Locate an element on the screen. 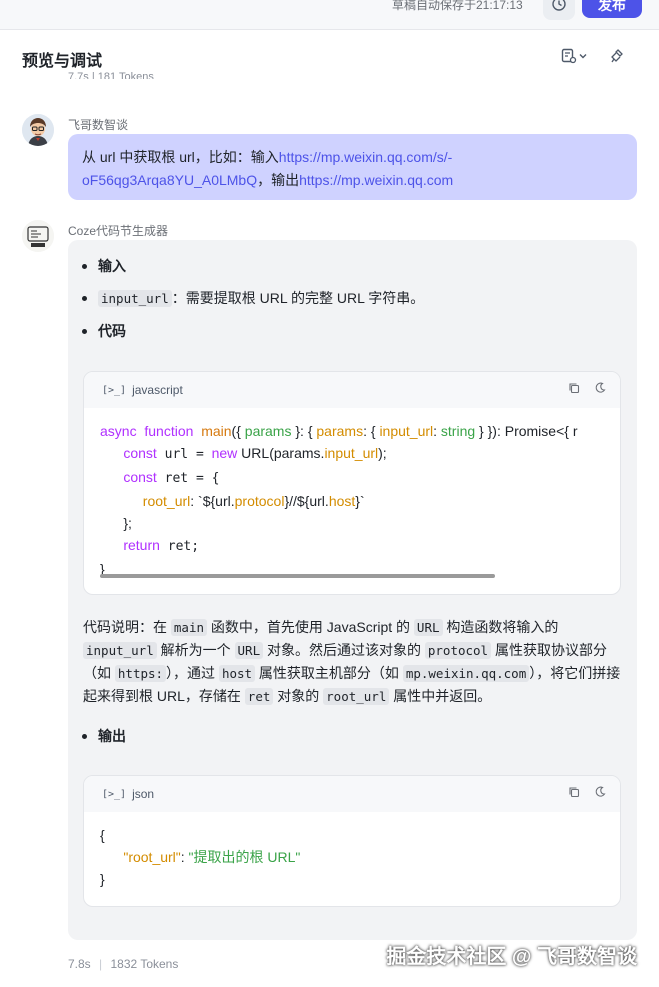  list-item-input-heading: 输入 is located at coordinates (104, 266).